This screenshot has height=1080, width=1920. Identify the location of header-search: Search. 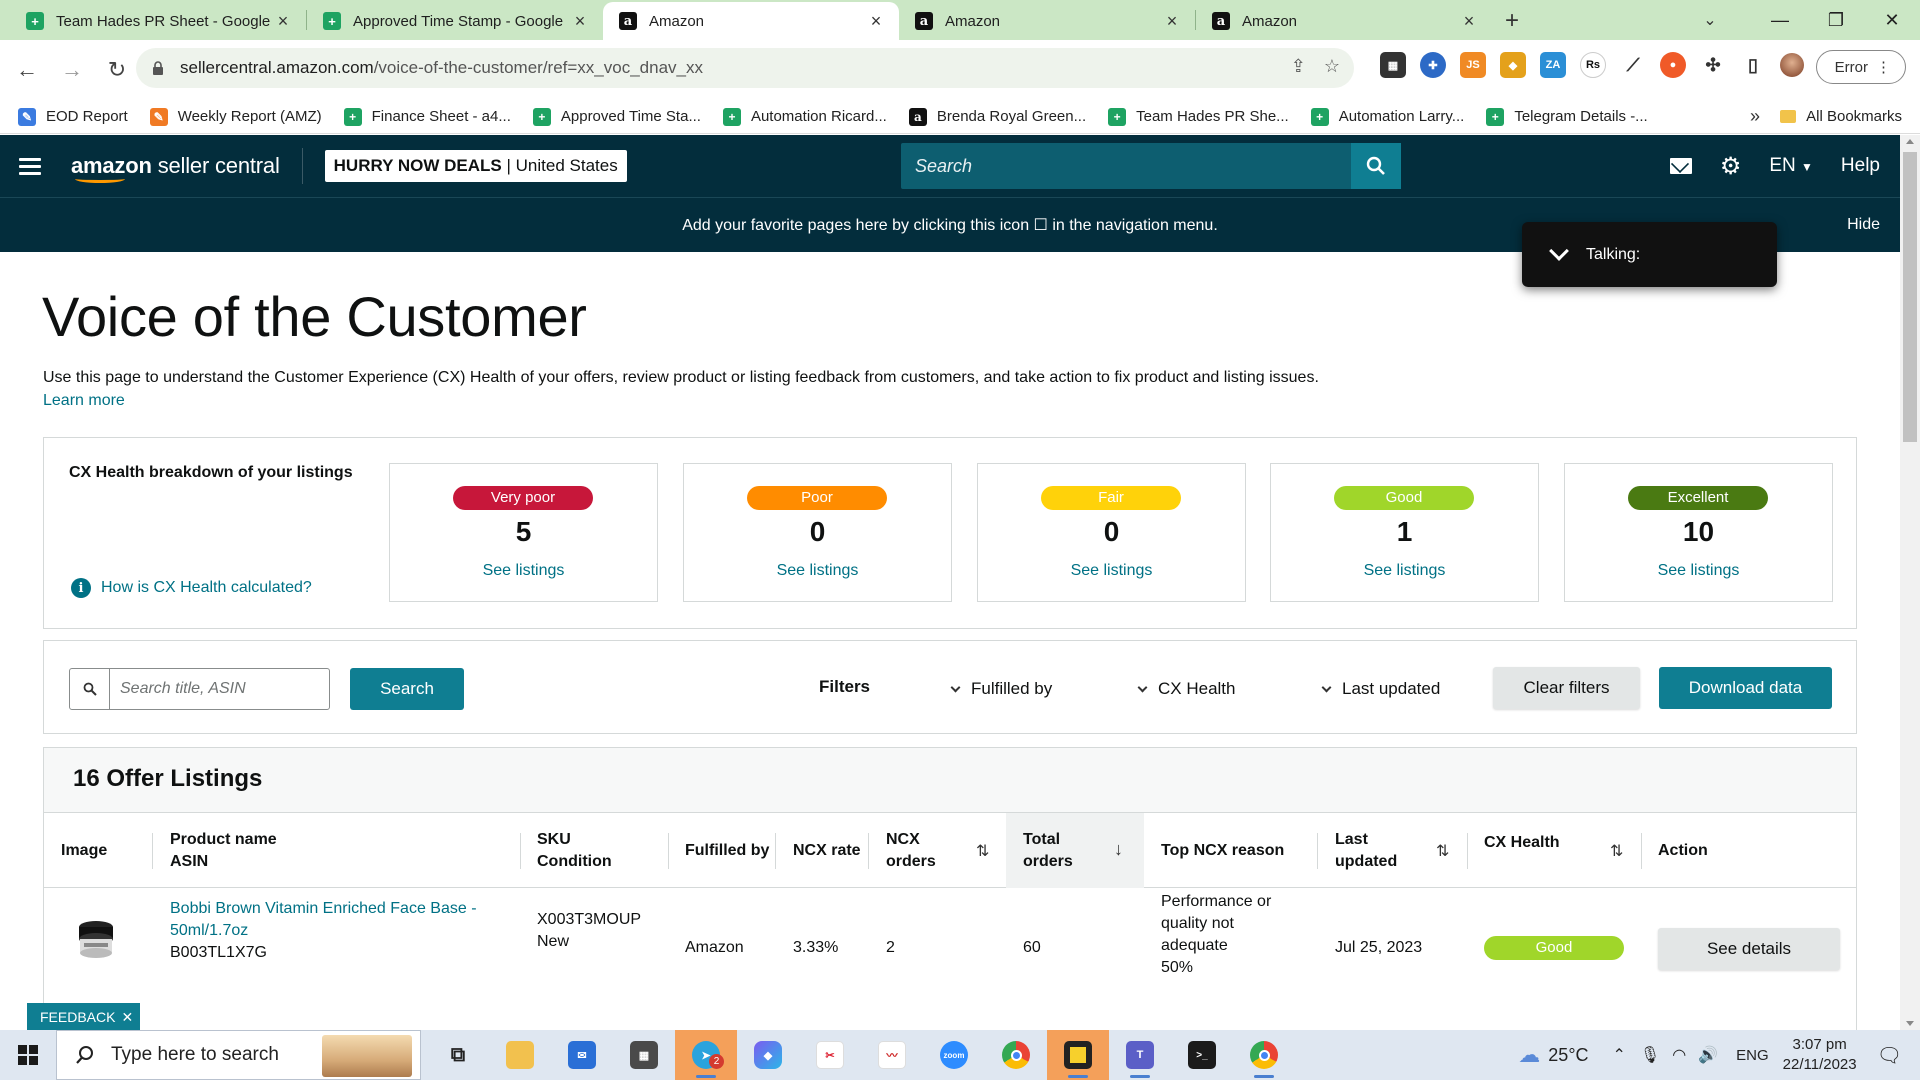
(1151, 166).